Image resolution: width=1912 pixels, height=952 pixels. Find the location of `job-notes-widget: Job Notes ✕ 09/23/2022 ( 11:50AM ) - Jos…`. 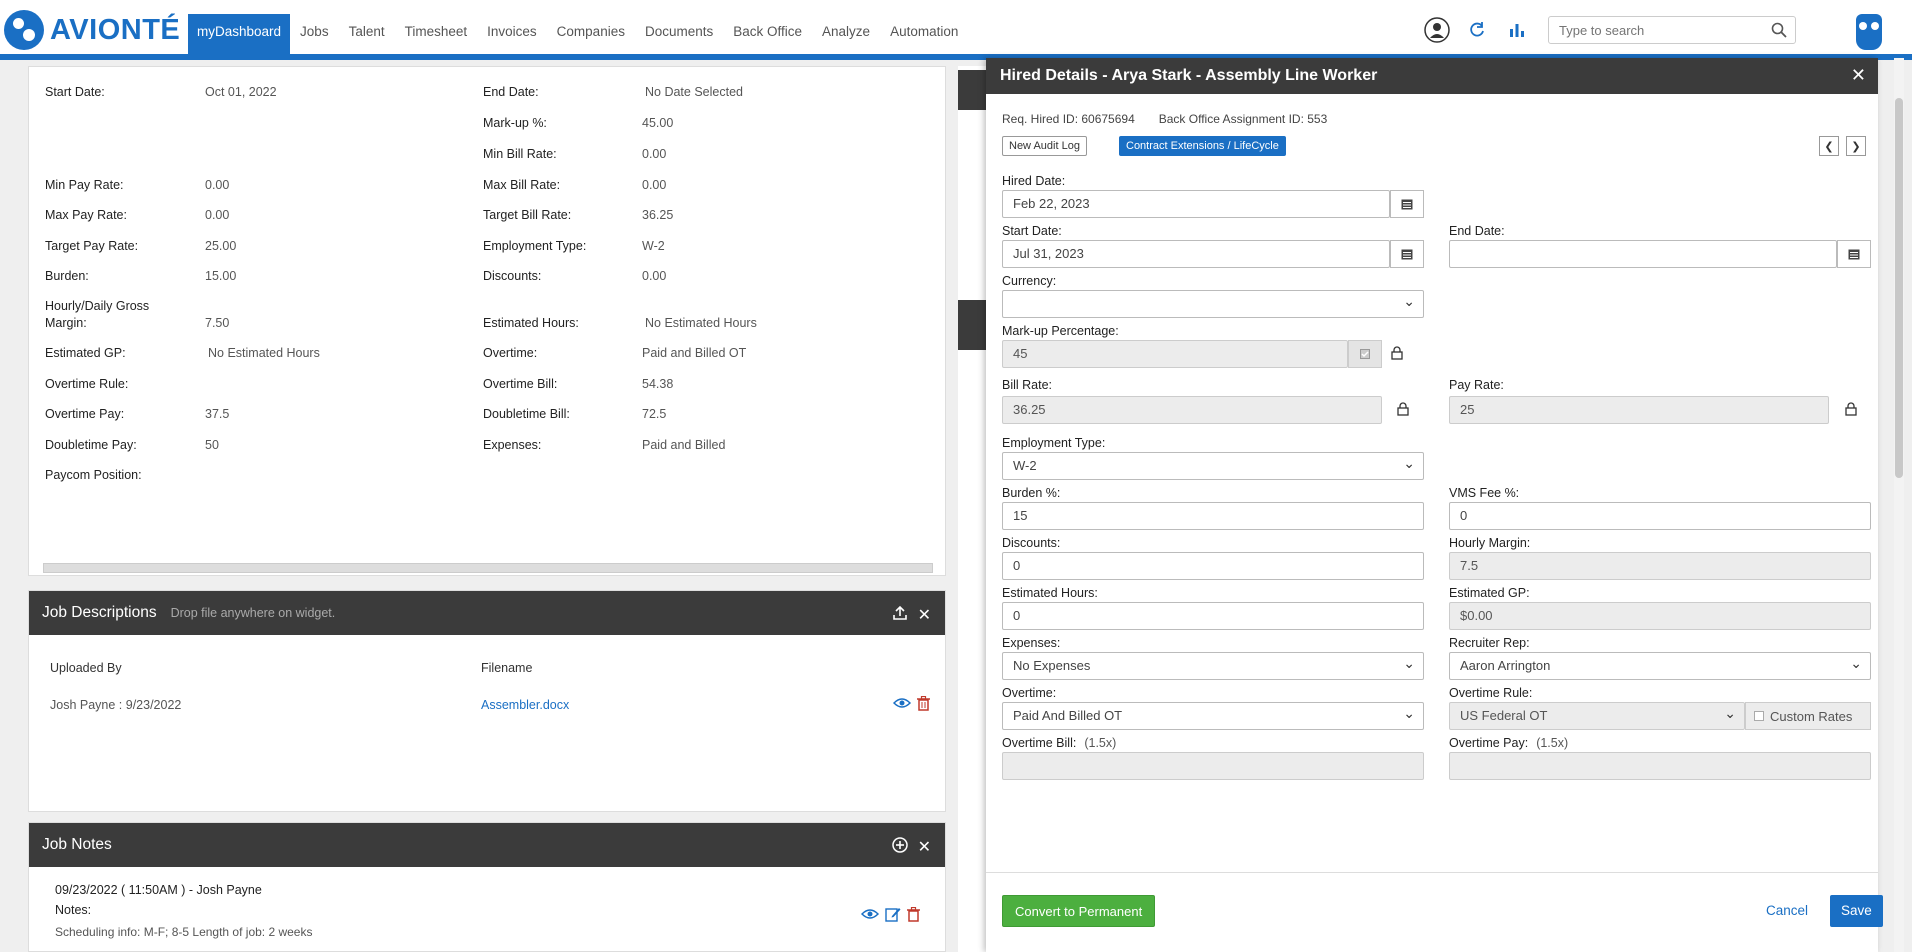

job-notes-widget: Job Notes ✕ 09/23/2022 ( 11:50AM ) - Jos… is located at coordinates (487, 887).